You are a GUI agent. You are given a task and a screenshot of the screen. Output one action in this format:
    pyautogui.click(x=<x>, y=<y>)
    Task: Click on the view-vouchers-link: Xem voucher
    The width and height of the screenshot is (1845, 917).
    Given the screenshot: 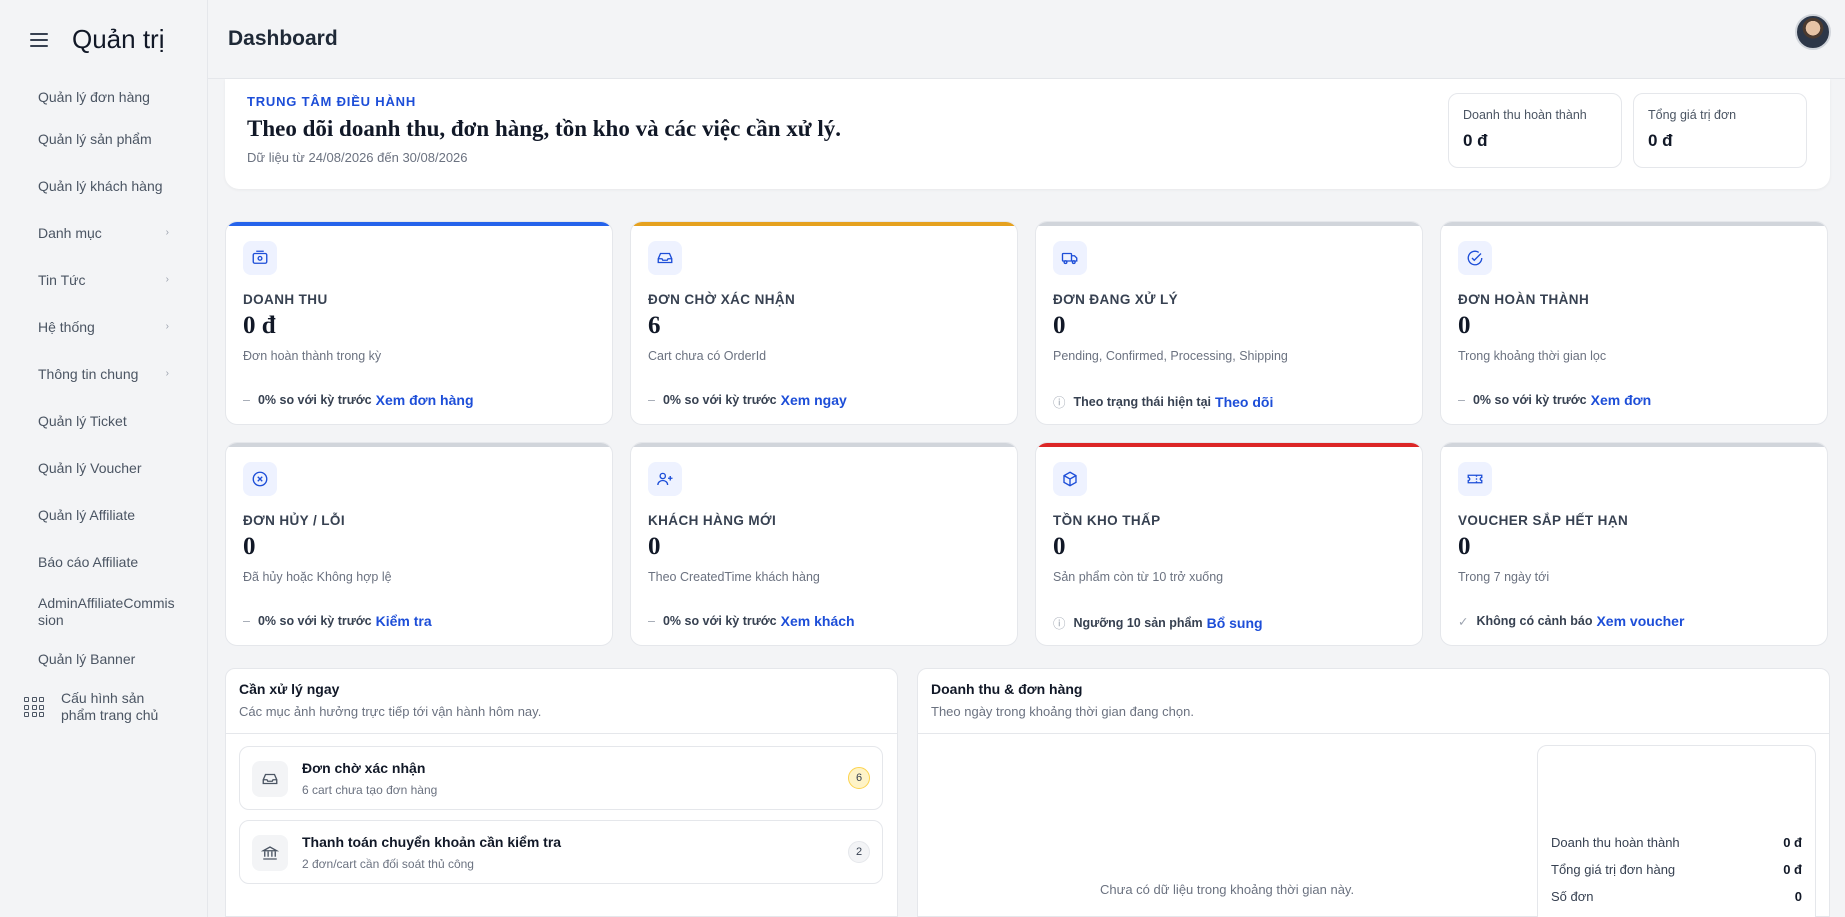 What is the action you would take?
    pyautogui.click(x=1640, y=621)
    